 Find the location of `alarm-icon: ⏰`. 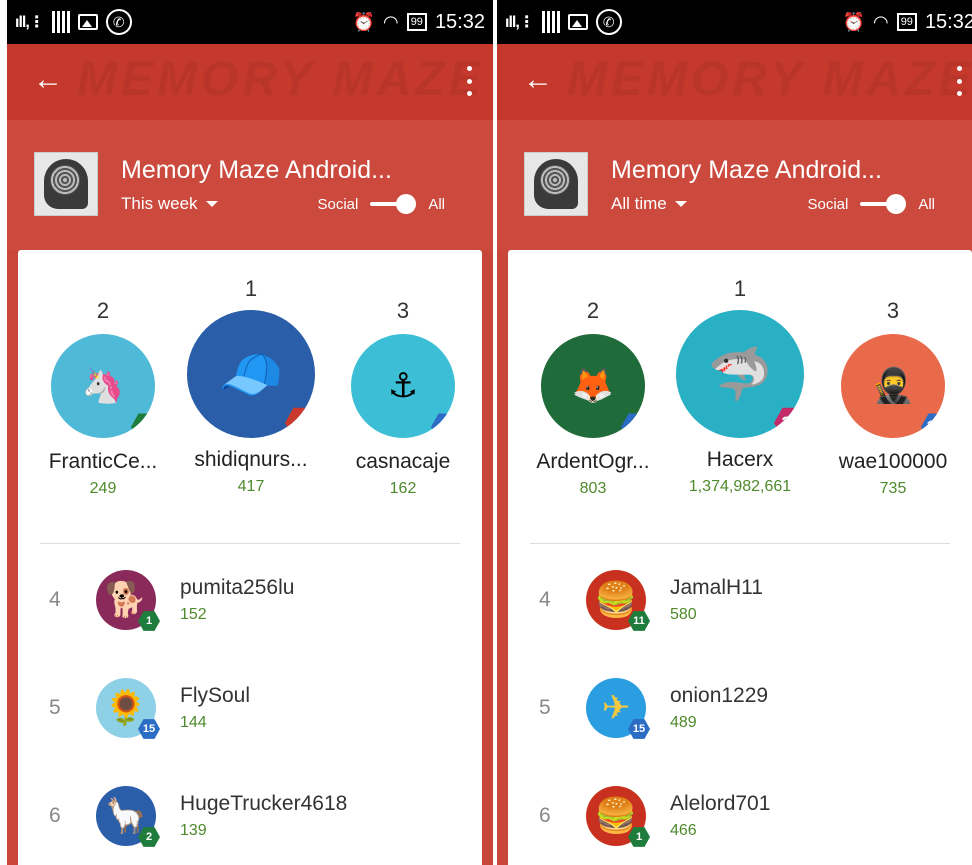

alarm-icon: ⏰ is located at coordinates (363, 21).